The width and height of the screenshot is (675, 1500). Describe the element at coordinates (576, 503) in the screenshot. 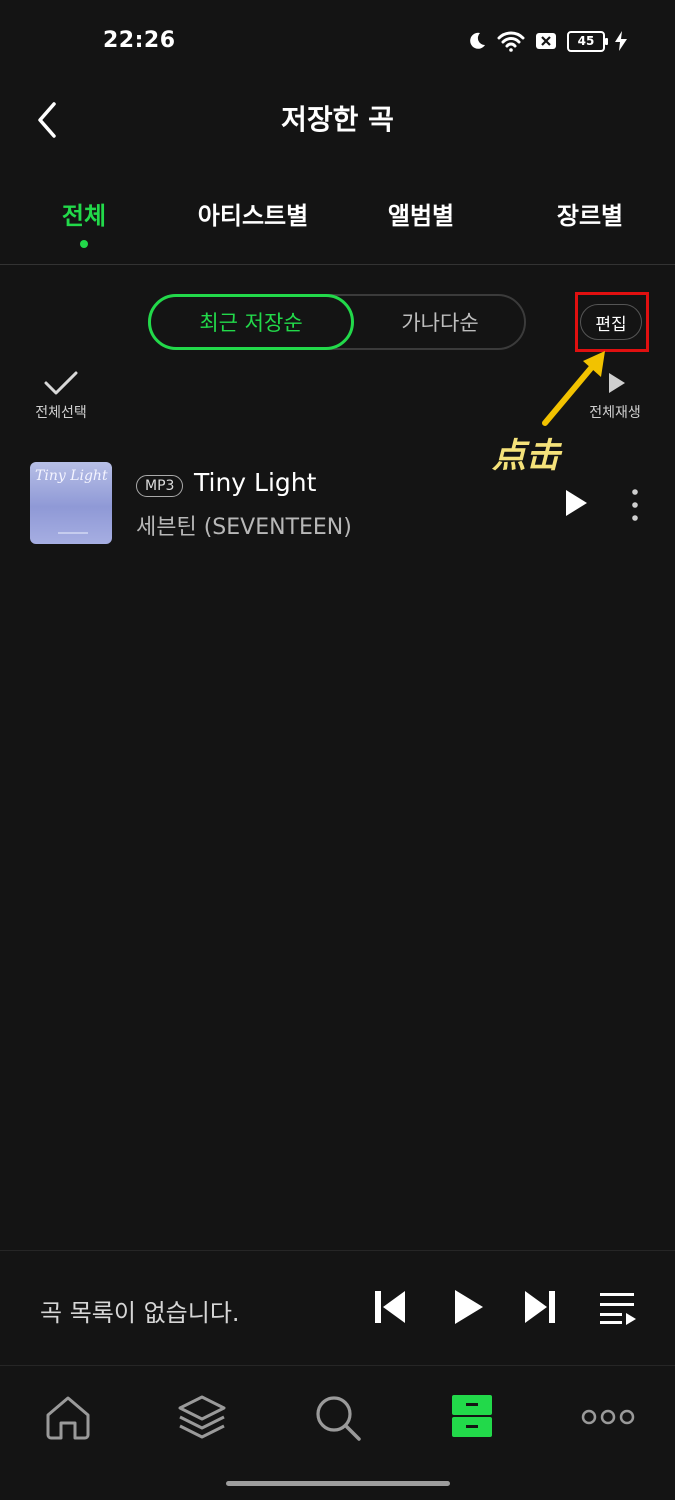

I see `song-play-button` at that location.